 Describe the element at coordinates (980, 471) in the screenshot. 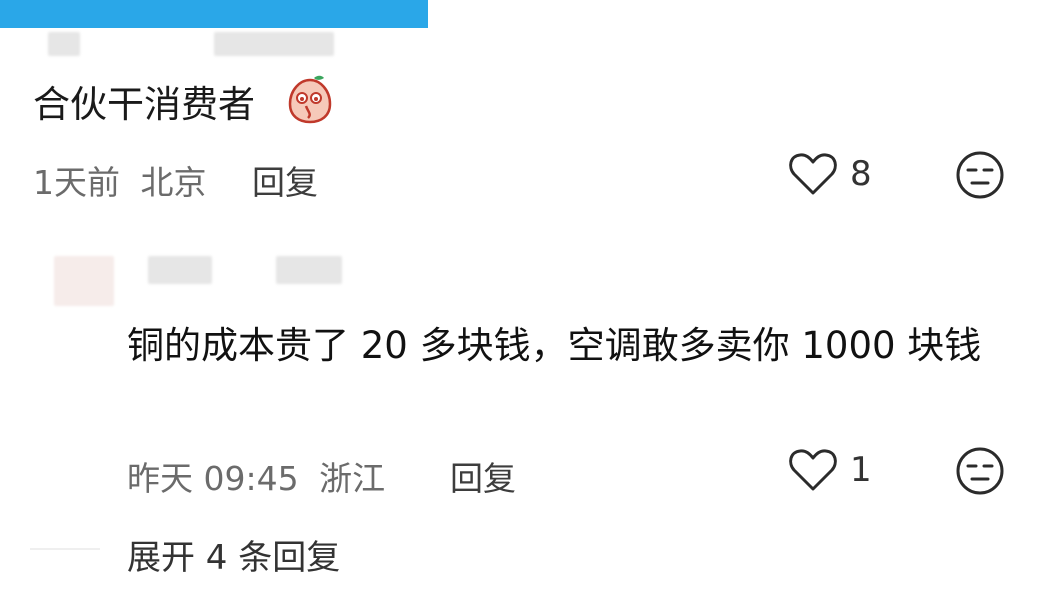

I see `reply-dislike-button` at that location.